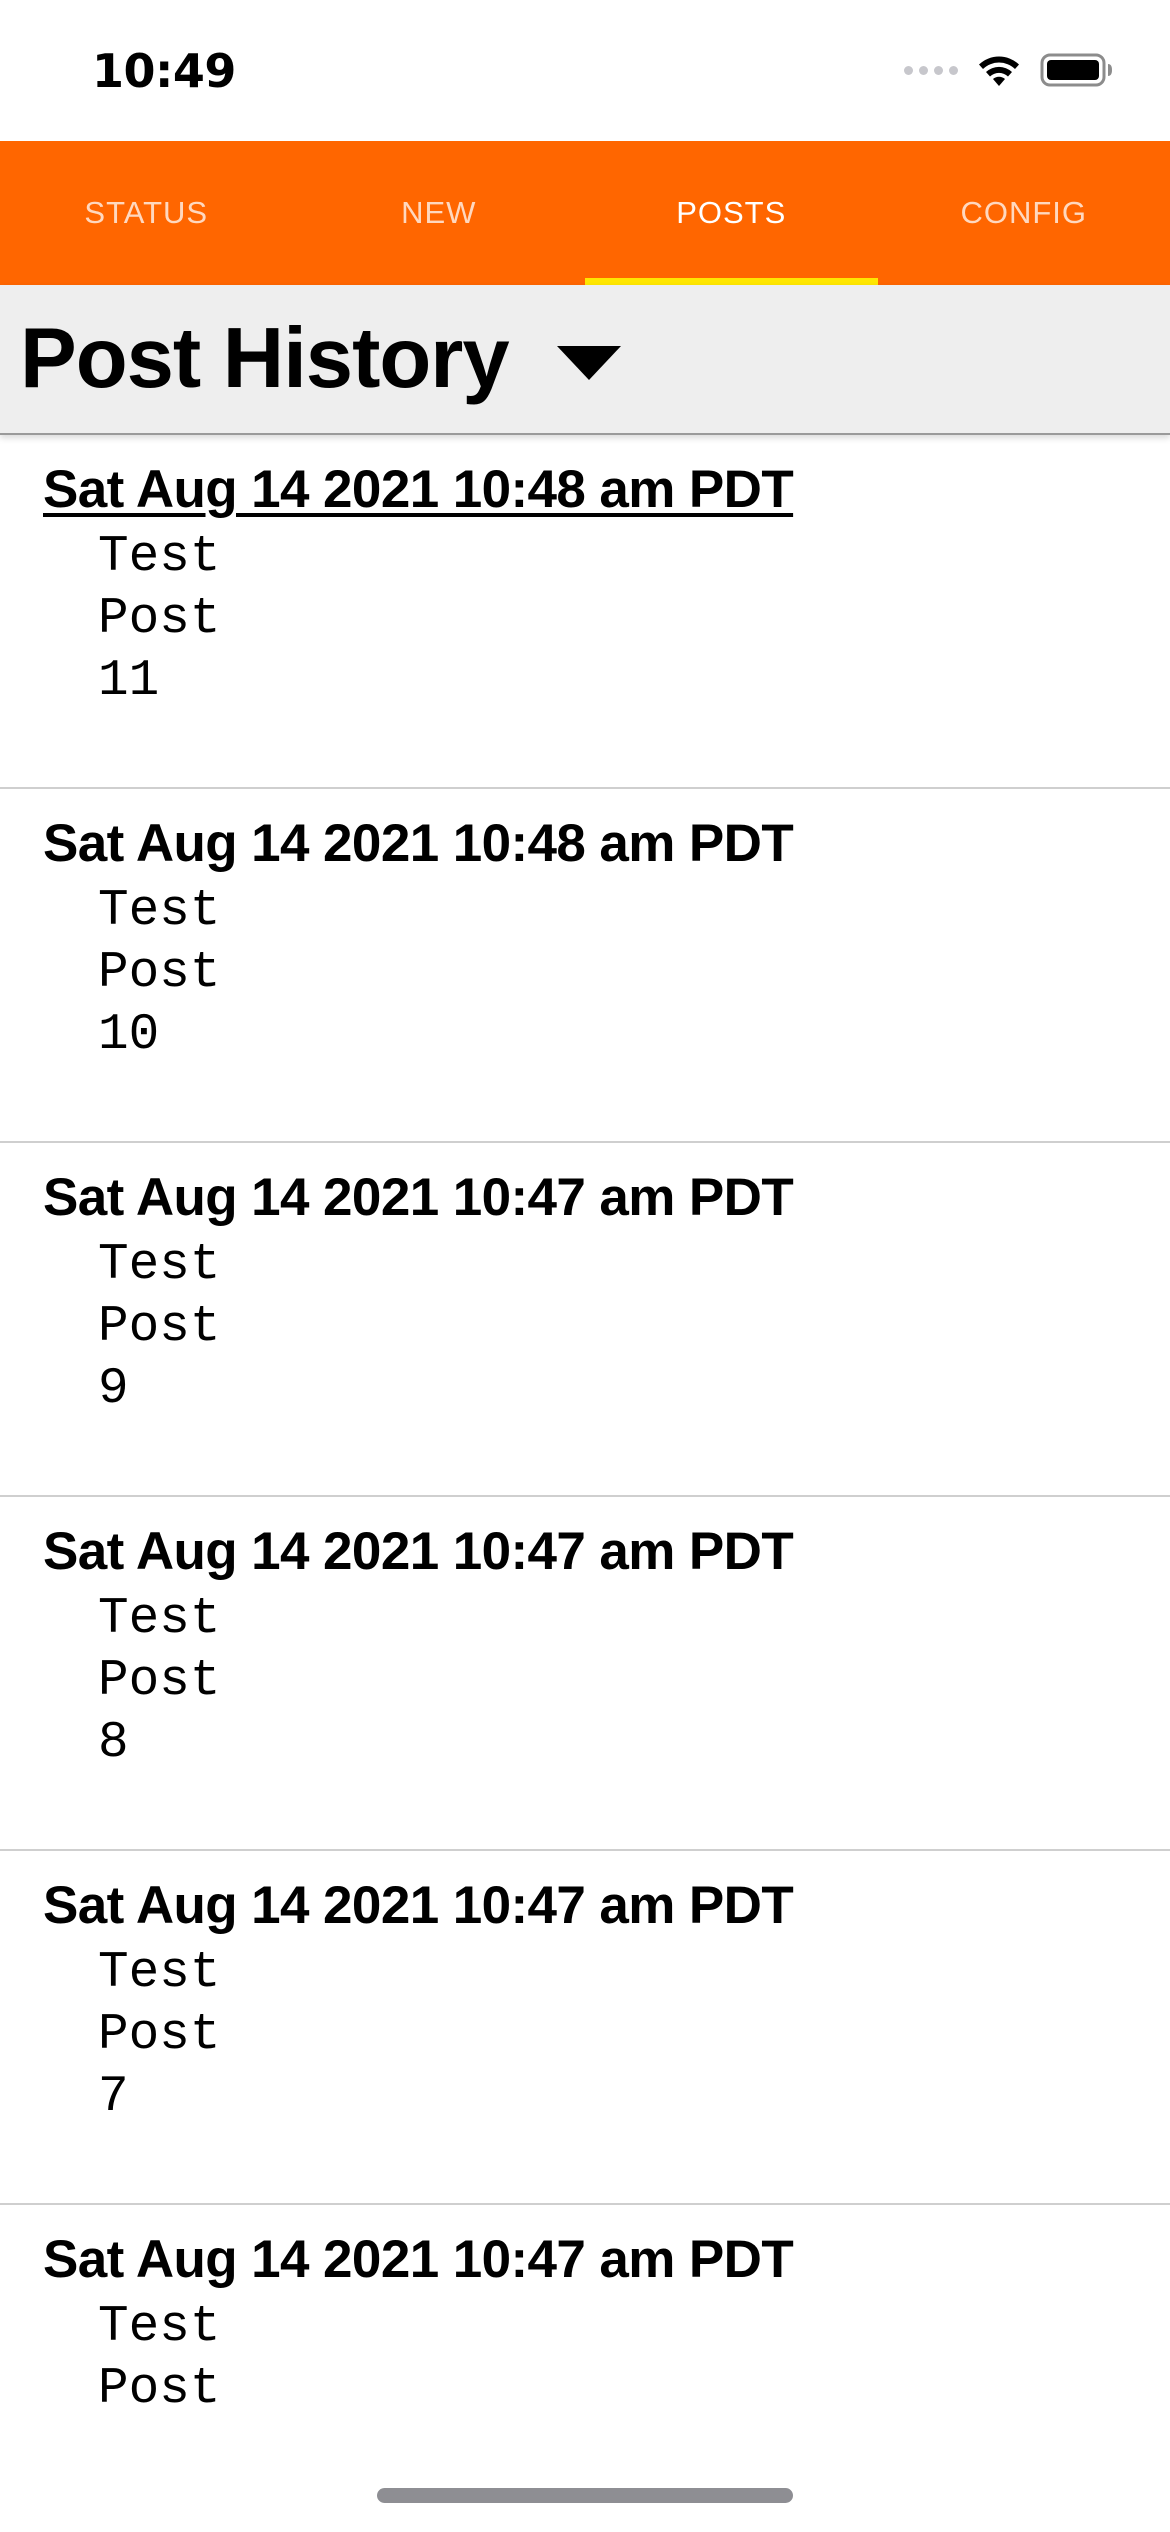 The width and height of the screenshot is (1170, 2532). What do you see at coordinates (1076, 70) in the screenshot?
I see `battery-icon` at bounding box center [1076, 70].